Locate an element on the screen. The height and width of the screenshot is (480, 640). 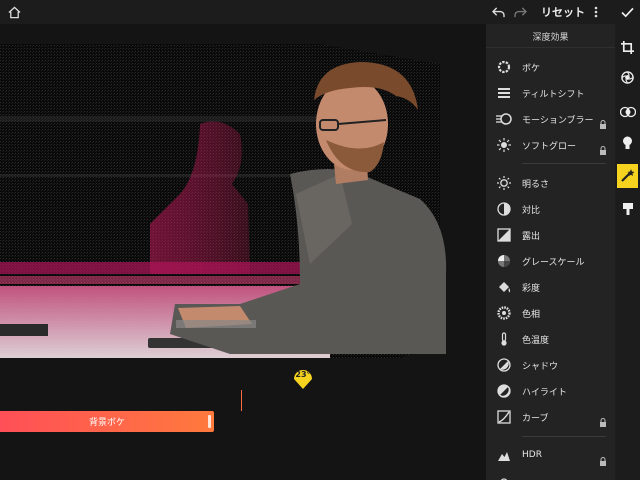
effect-item-bokeh: ボケ is located at coordinates (550, 67).